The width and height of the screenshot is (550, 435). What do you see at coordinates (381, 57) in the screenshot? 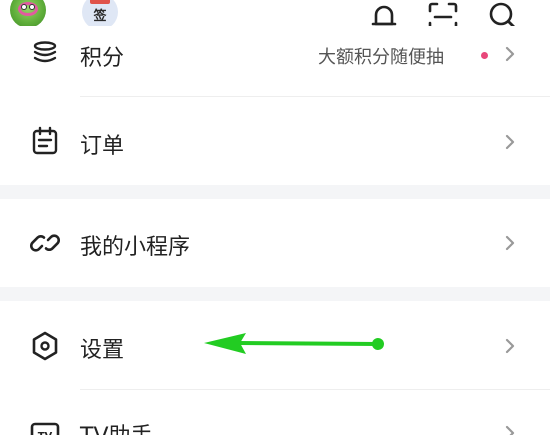
I see `points-promo-text: 大额积分随便抽` at bounding box center [381, 57].